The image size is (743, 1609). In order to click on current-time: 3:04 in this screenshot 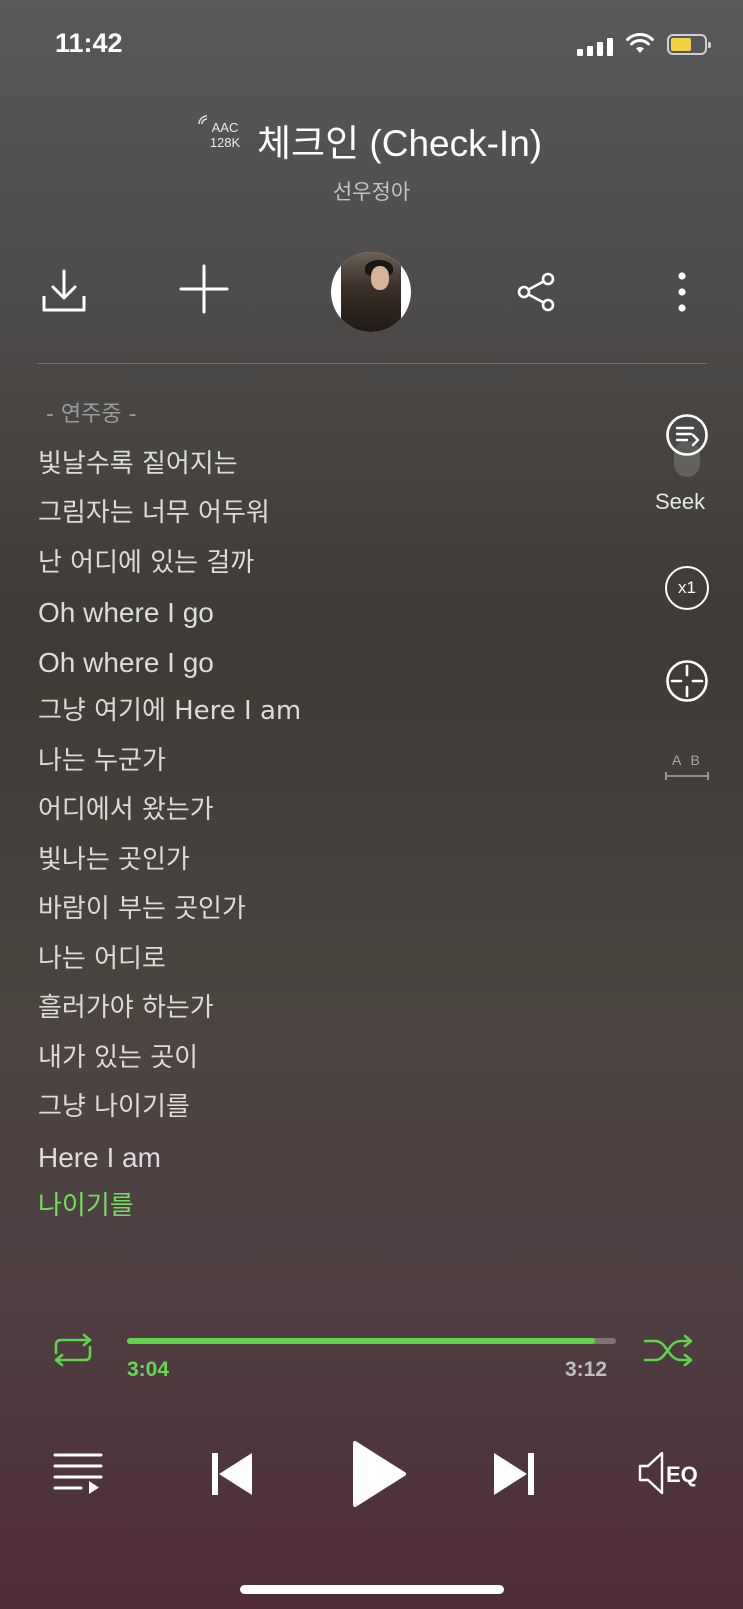, I will do `click(148, 1369)`.